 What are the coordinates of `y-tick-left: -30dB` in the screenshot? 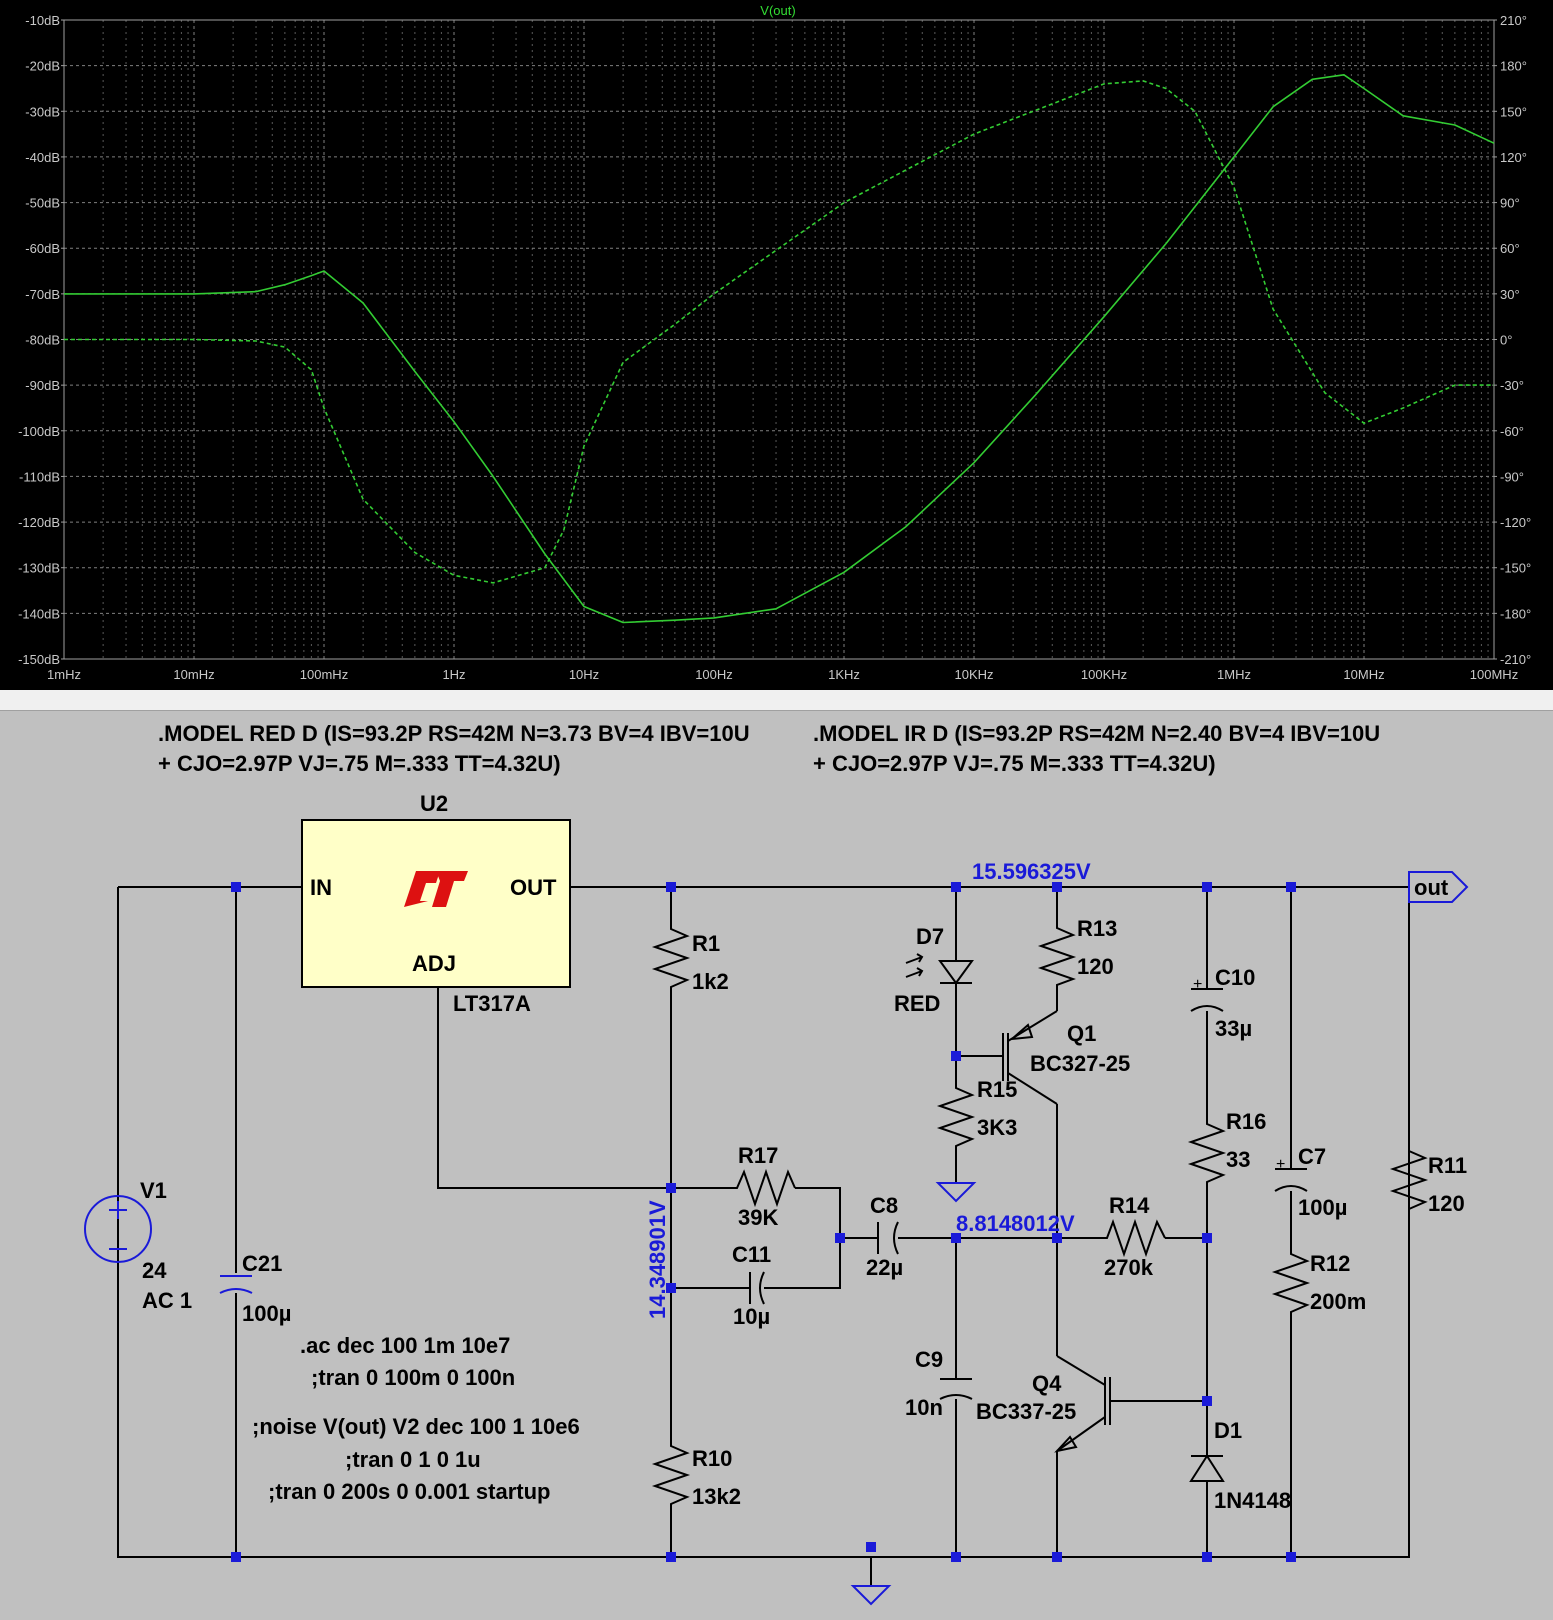 It's located at (42, 111).